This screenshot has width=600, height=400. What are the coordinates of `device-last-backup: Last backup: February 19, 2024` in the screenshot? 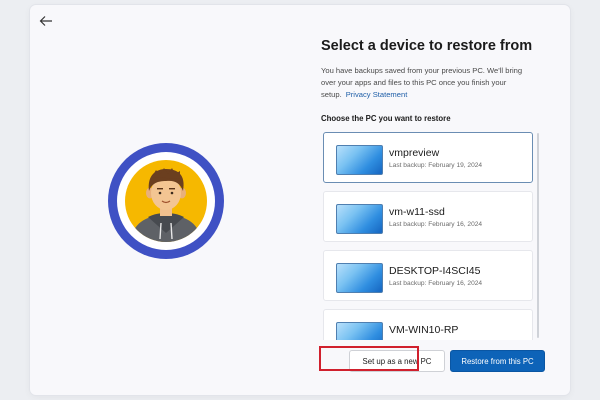 It's located at (436, 165).